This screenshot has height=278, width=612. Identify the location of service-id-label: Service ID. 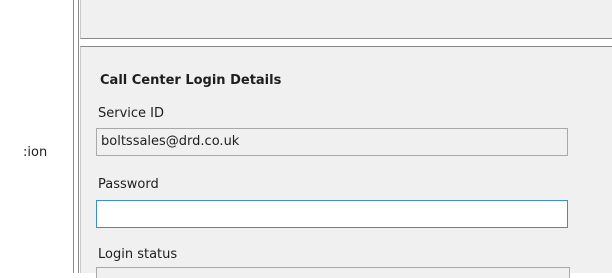
(131, 113).